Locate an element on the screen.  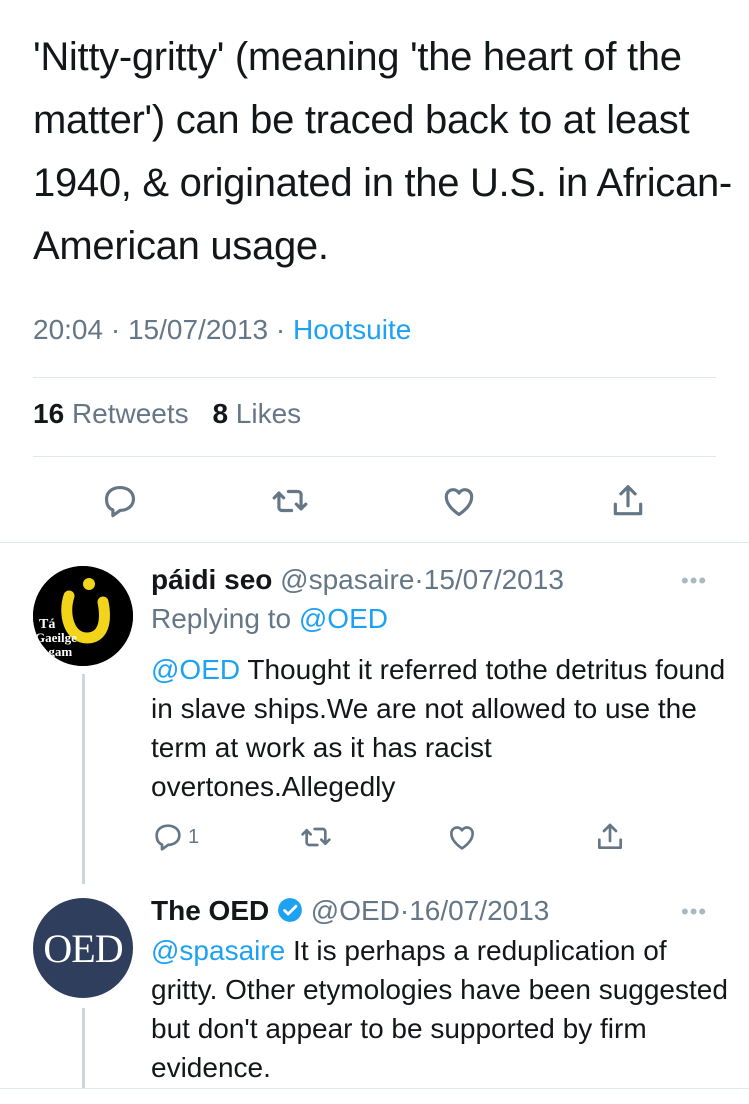
reply-date: 15/07/2013 is located at coordinates (493, 579).